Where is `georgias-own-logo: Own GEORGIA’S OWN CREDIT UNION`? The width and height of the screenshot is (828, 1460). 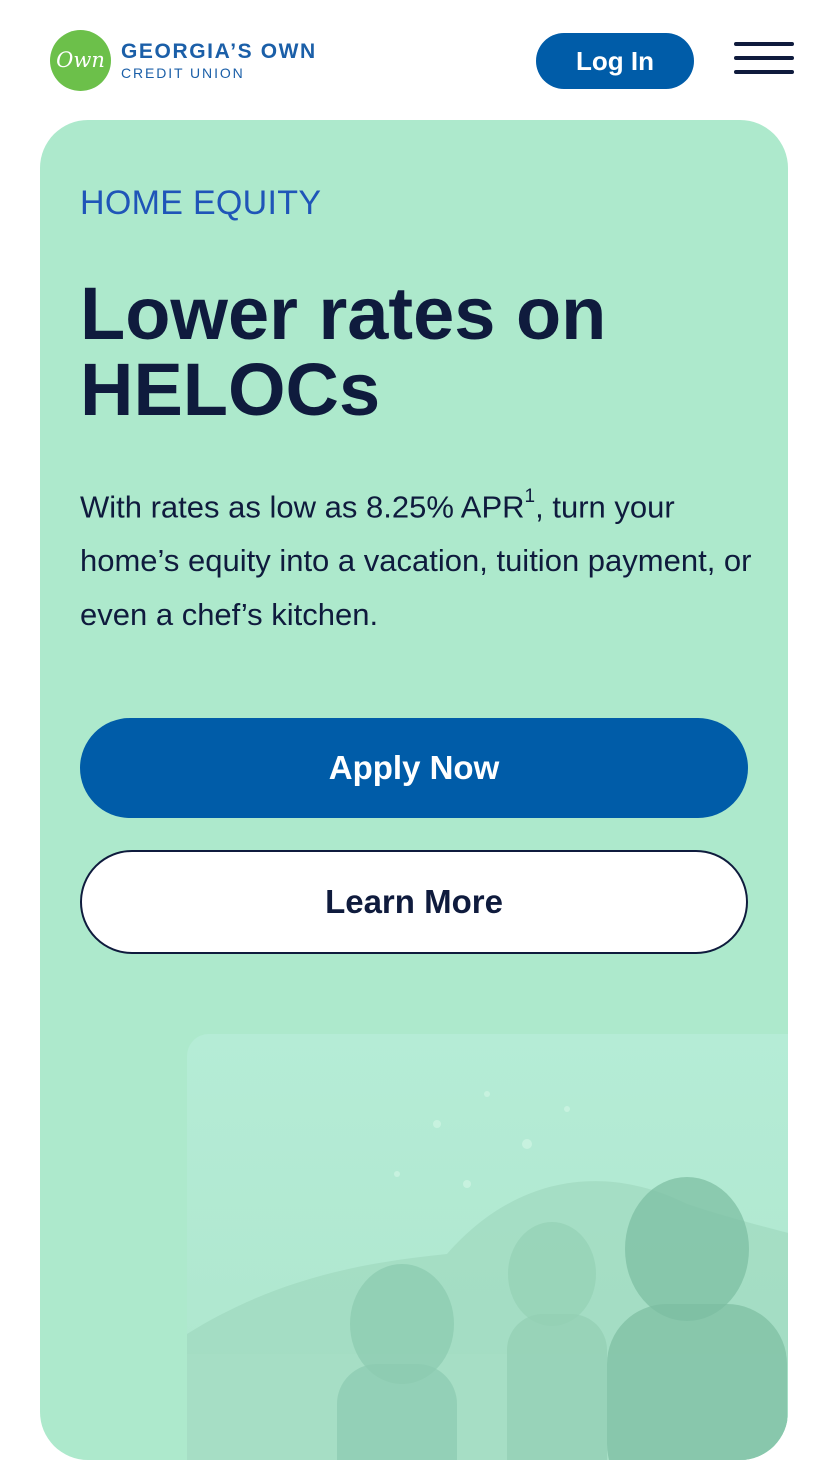 georgias-own-logo: Own GEORGIA’S OWN CREDIT UNION is located at coordinates (183, 60).